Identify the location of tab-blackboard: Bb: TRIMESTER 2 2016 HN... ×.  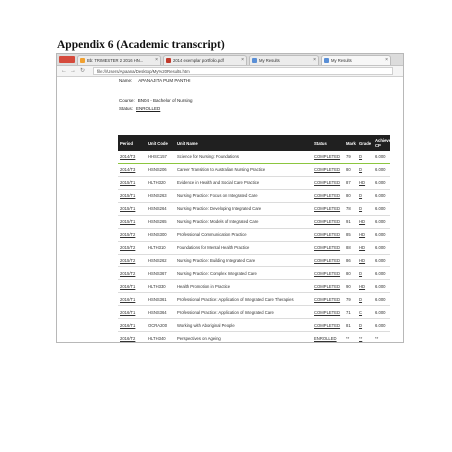
(119, 60).